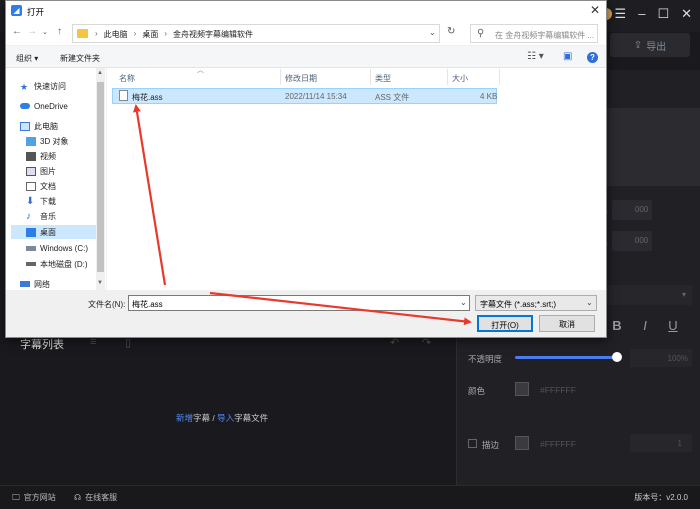 Image resolution: width=700 pixels, height=509 pixels. What do you see at coordinates (31, 141) in the screenshot?
I see `cube-icon` at bounding box center [31, 141].